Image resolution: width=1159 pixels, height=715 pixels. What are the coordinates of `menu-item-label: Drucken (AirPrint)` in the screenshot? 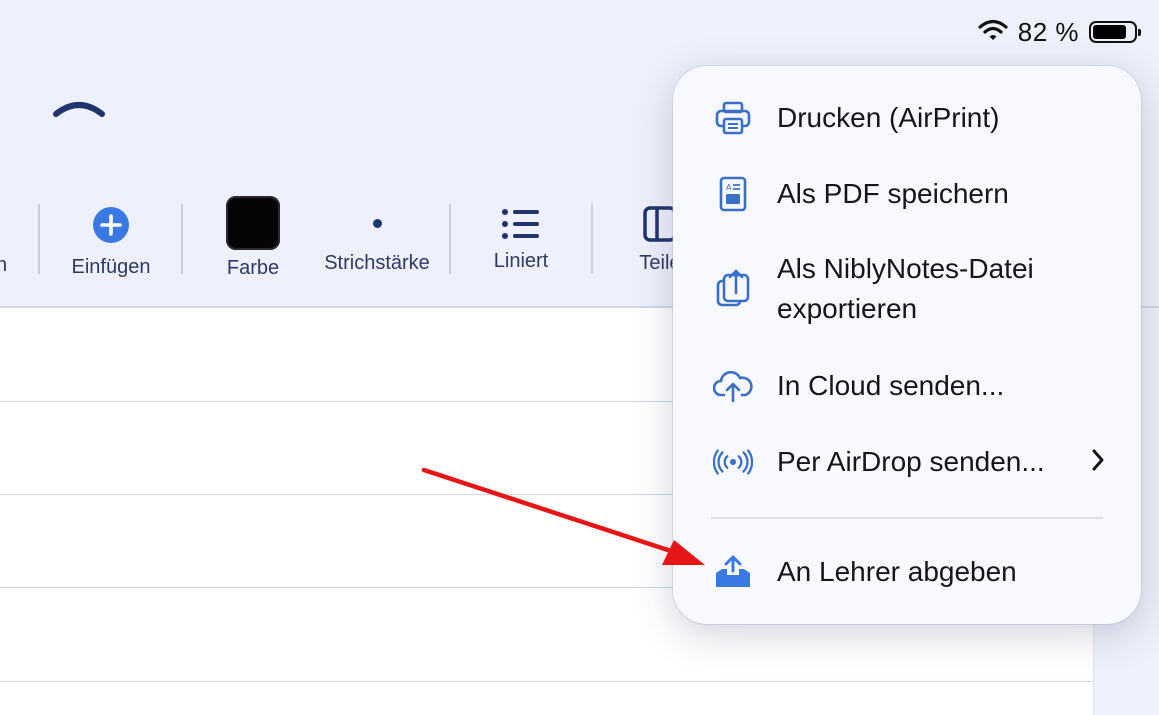 It's located at (888, 117).